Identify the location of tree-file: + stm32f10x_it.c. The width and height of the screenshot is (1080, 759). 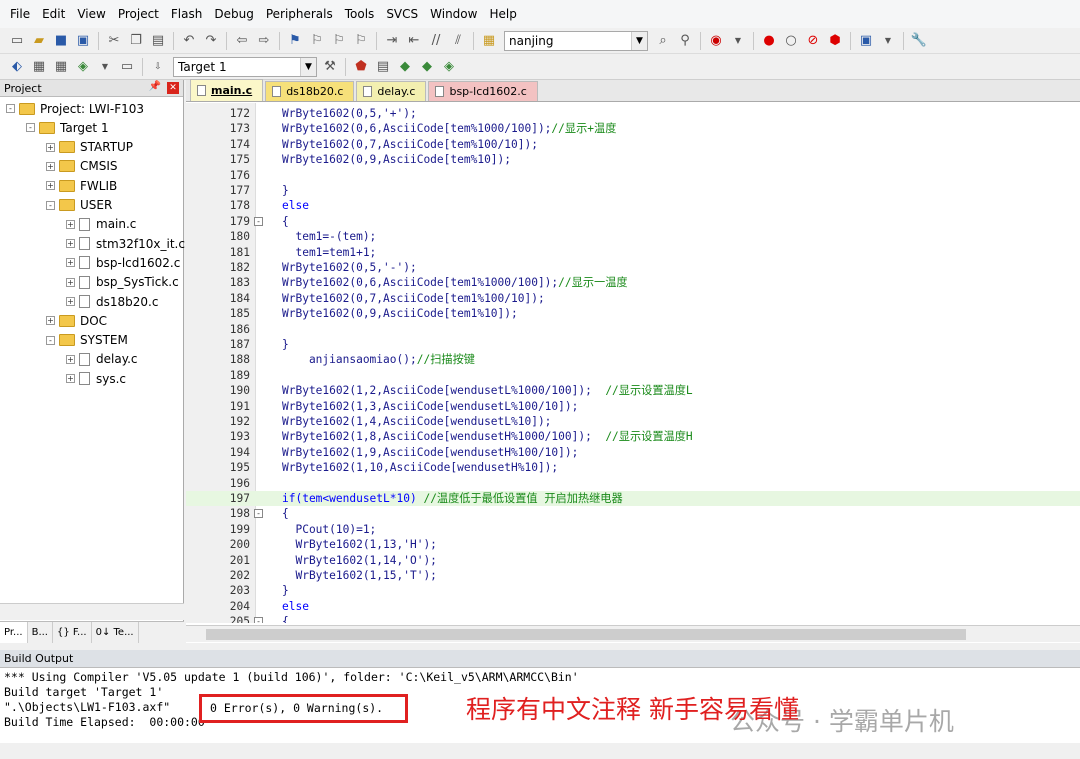
(125, 243).